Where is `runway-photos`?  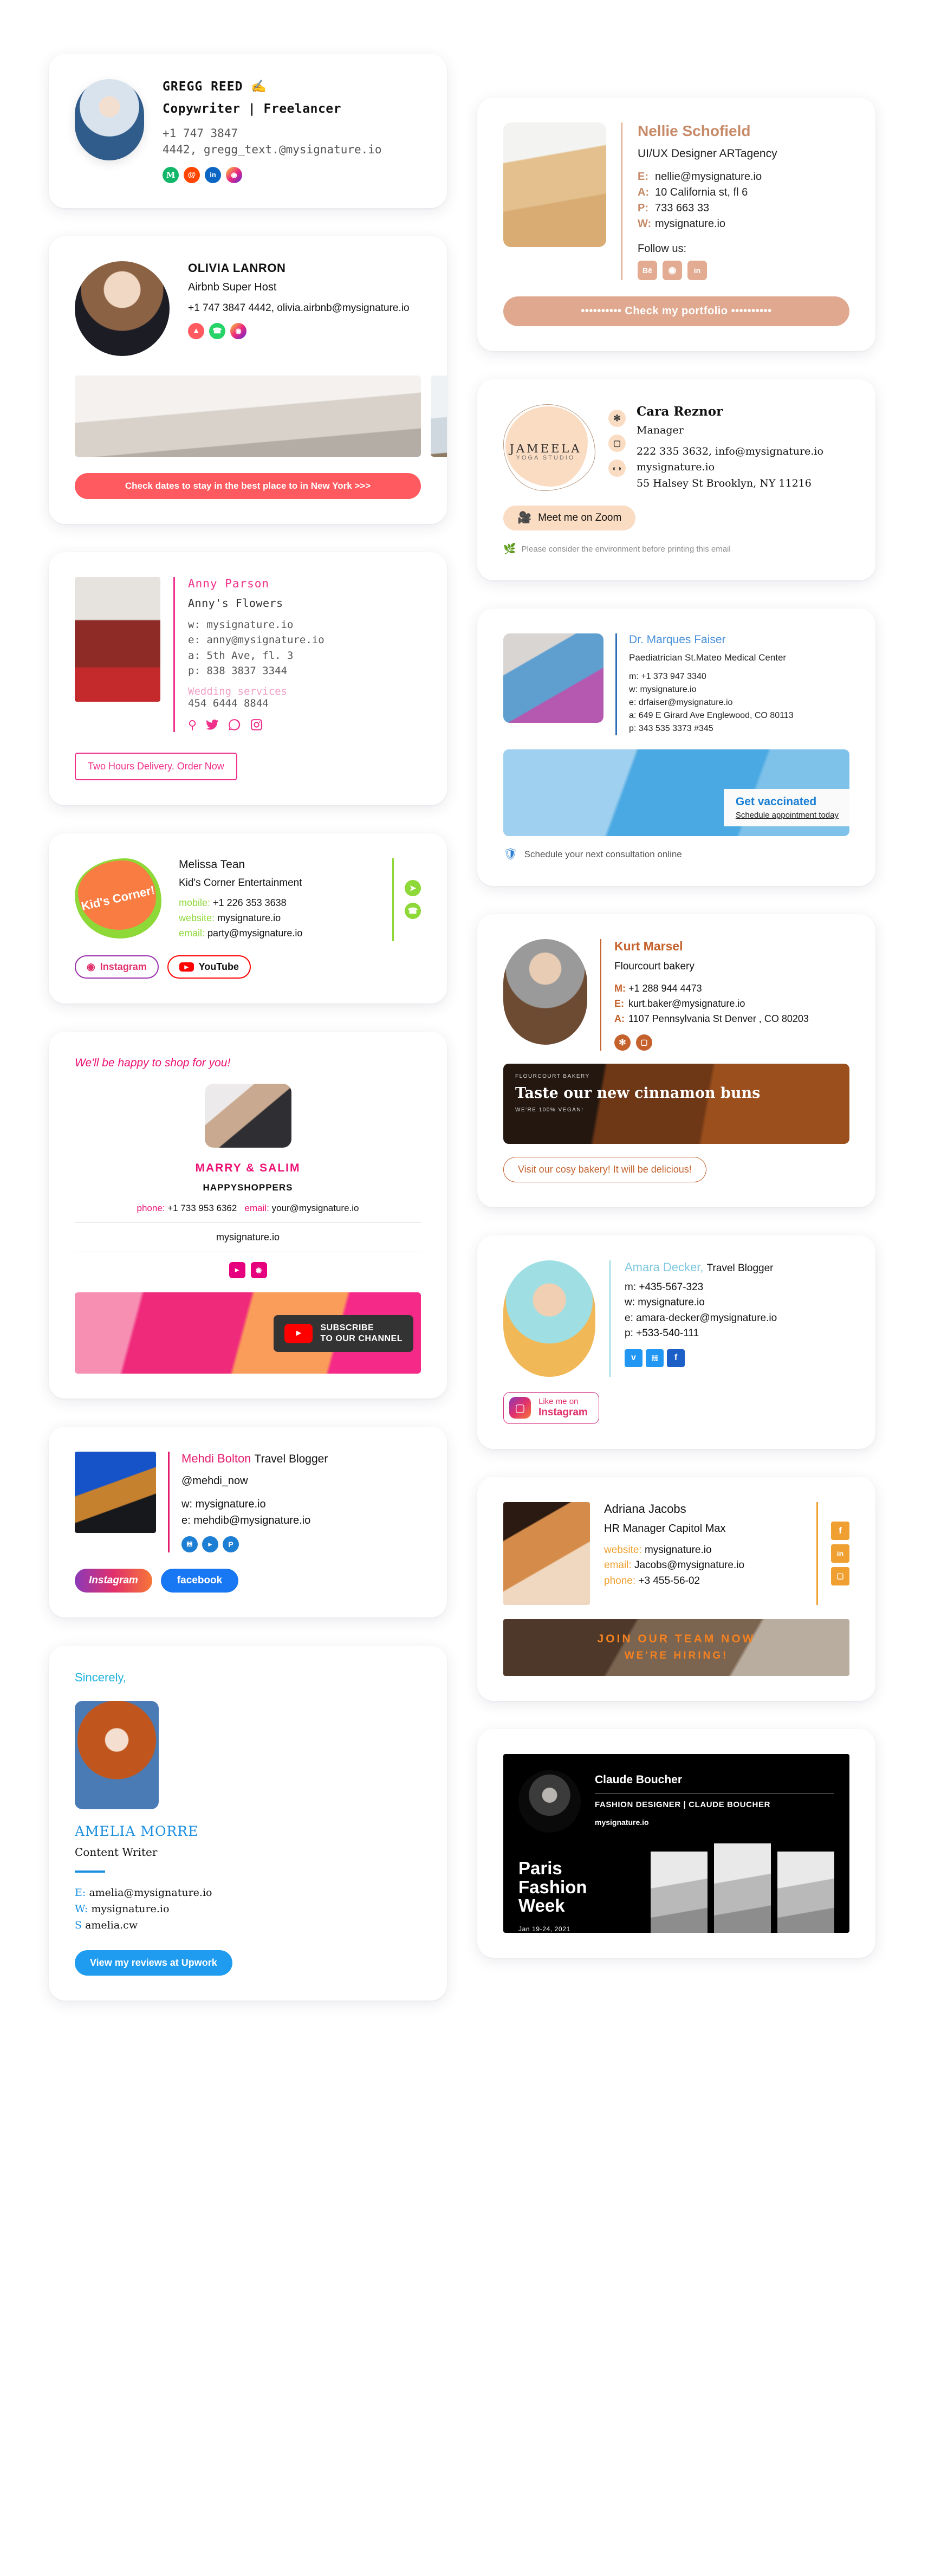
runway-photos is located at coordinates (743, 1888).